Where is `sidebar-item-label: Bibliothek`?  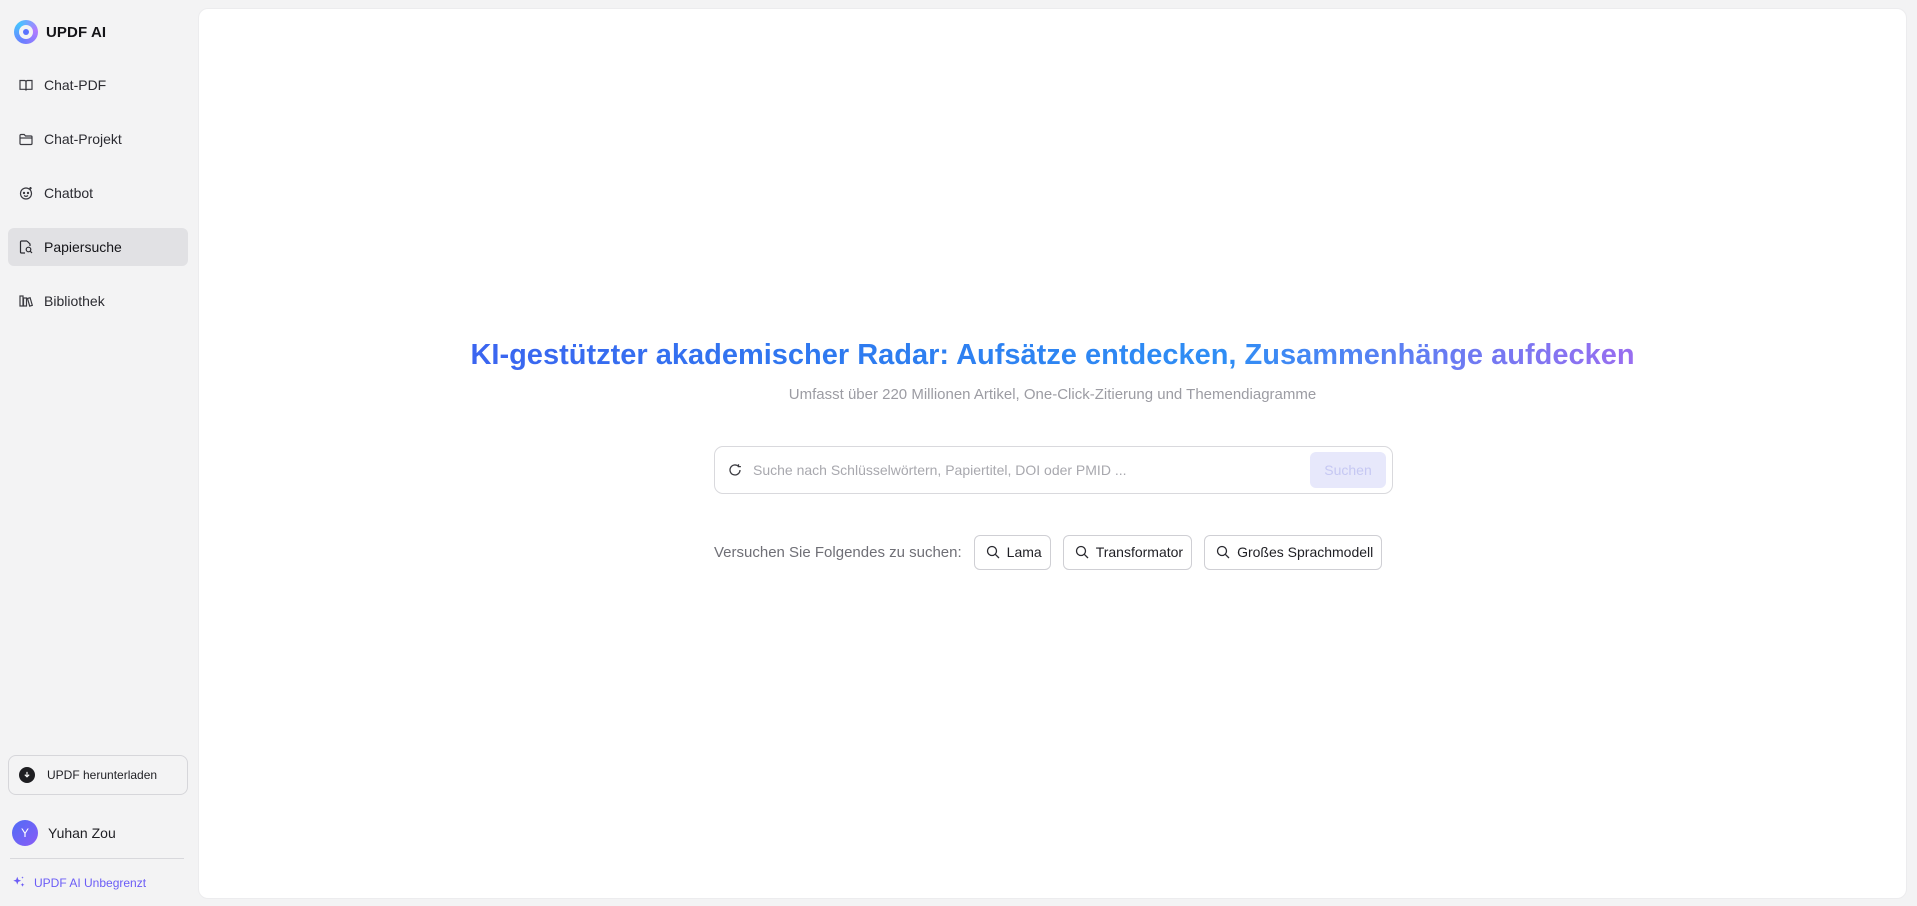
sidebar-item-label: Bibliothek is located at coordinates (74, 301).